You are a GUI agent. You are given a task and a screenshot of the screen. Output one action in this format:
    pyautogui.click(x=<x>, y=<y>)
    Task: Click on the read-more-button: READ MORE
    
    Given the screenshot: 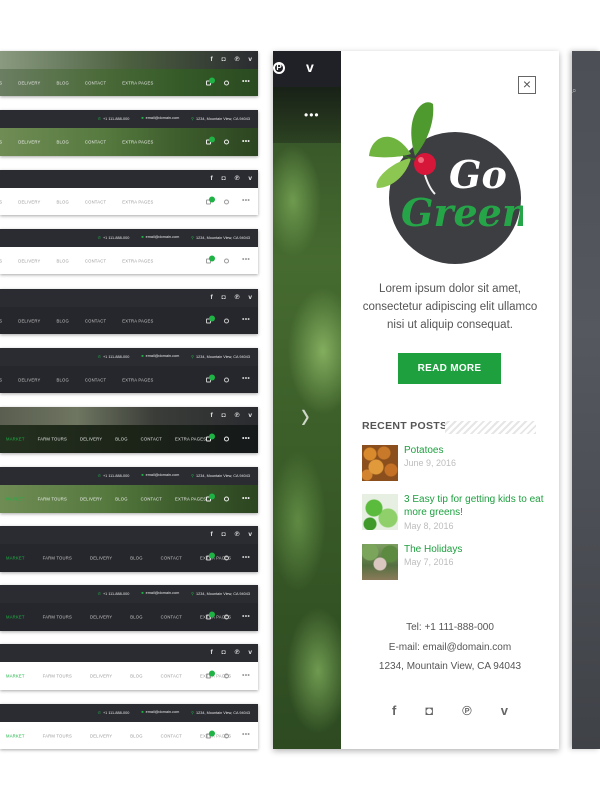 What is the action you would take?
    pyautogui.click(x=449, y=368)
    